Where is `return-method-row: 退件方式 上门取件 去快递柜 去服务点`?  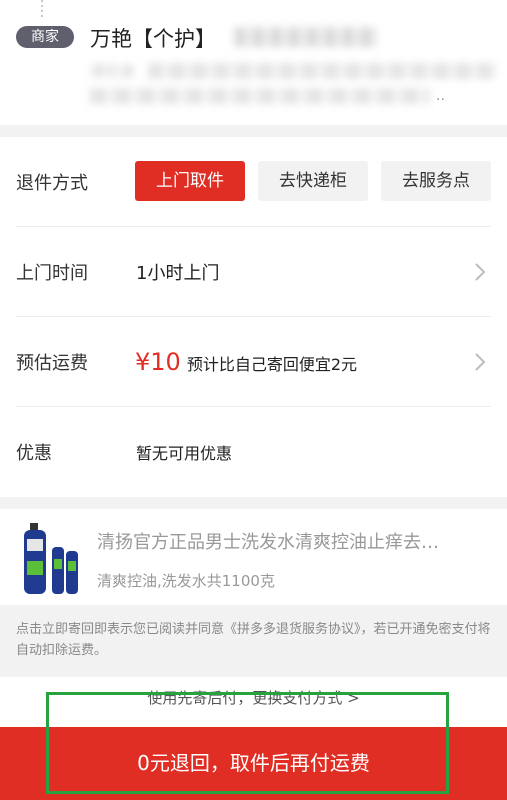
return-method-row: 退件方式 上门取件 去快递柜 去服务点 is located at coordinates (253, 182).